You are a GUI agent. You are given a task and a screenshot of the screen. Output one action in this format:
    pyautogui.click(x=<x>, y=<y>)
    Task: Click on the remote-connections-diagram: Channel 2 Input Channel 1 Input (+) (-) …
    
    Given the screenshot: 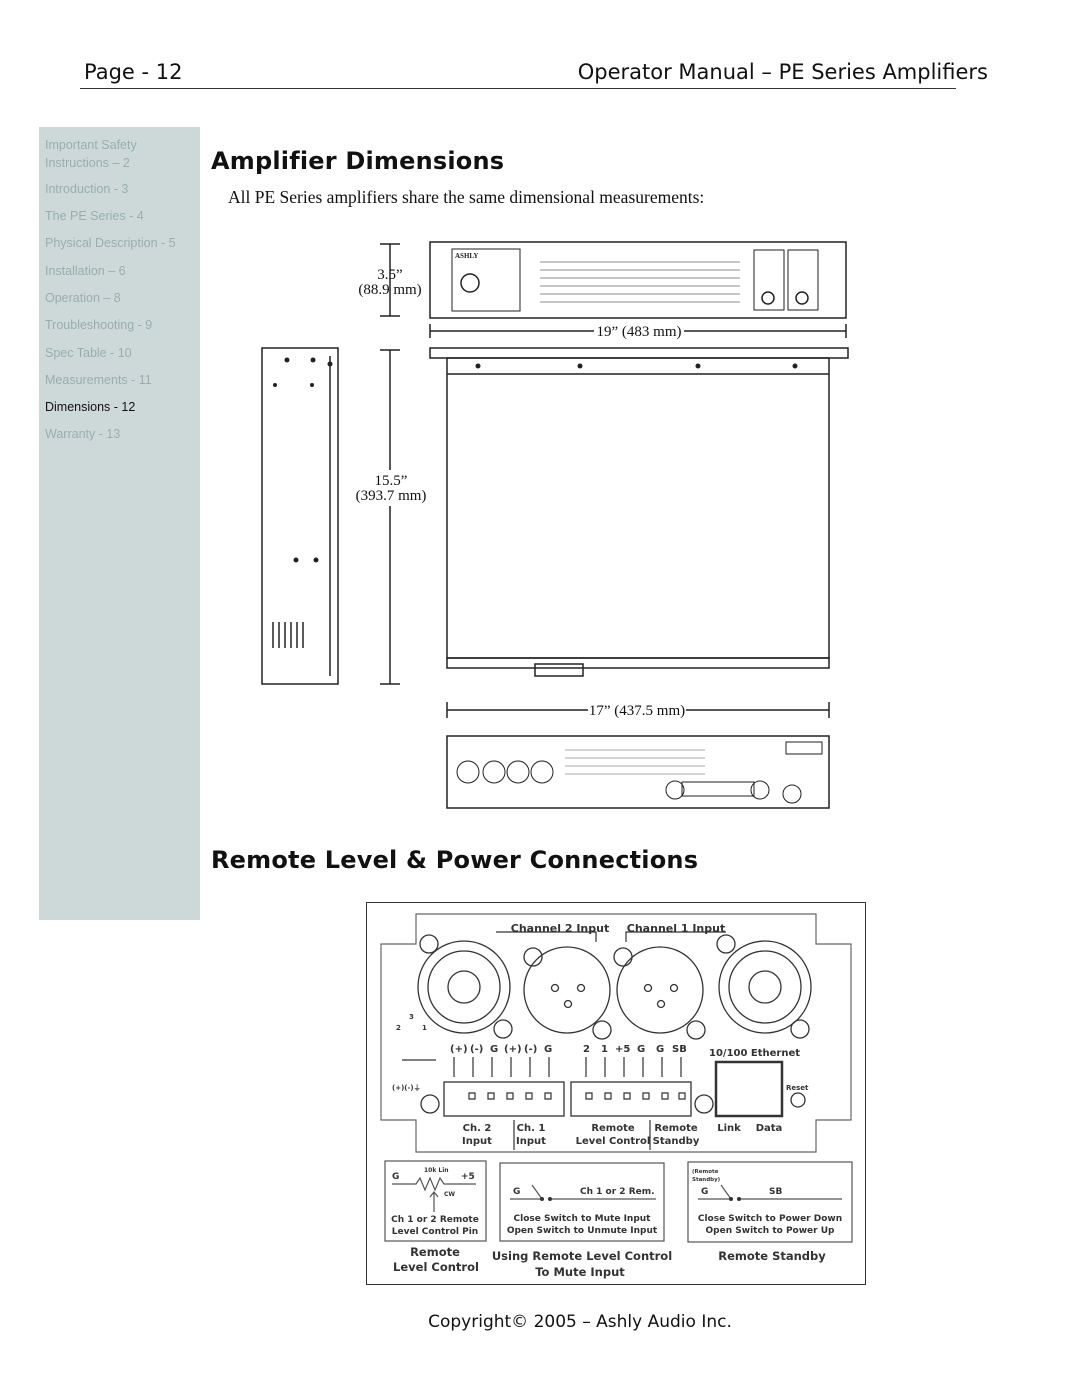 What is the action you would take?
    pyautogui.click(x=616, y=1093)
    